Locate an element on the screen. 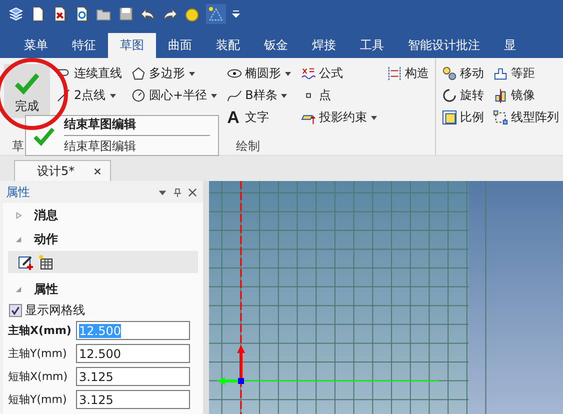 This screenshot has width=563, height=414. ribbon-tab: 特征 is located at coordinates (84, 45).